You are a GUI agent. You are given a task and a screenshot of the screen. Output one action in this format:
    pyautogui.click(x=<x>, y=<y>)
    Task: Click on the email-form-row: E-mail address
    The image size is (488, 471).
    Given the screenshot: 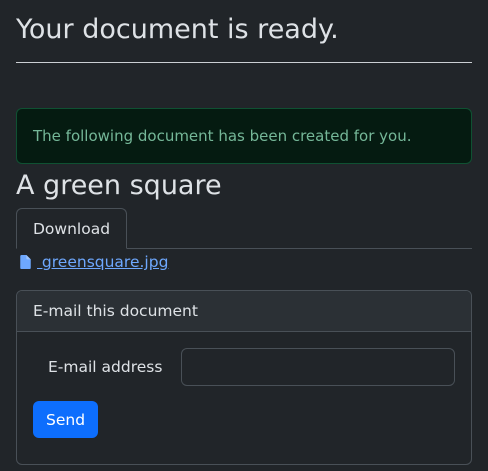 What is the action you would take?
    pyautogui.click(x=244, y=367)
    